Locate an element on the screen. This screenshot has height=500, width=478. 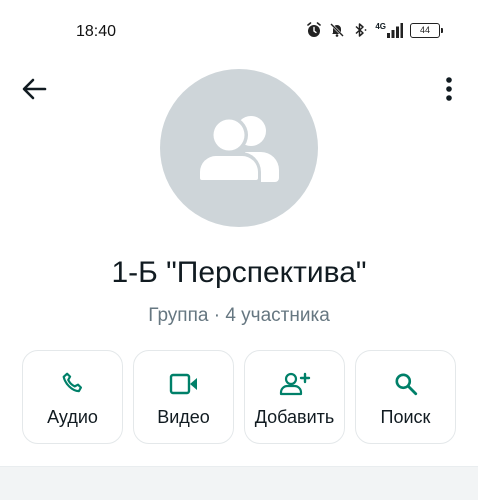
arrow-left-icon is located at coordinates (34, 89).